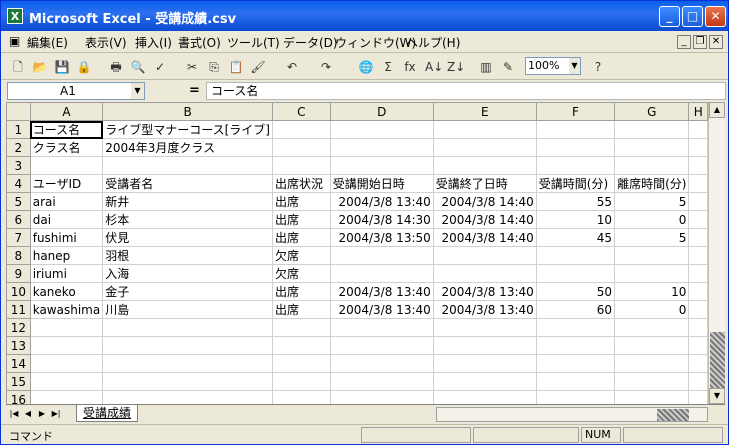  What do you see at coordinates (484, 397) in the screenshot?
I see `cell-e16` at bounding box center [484, 397].